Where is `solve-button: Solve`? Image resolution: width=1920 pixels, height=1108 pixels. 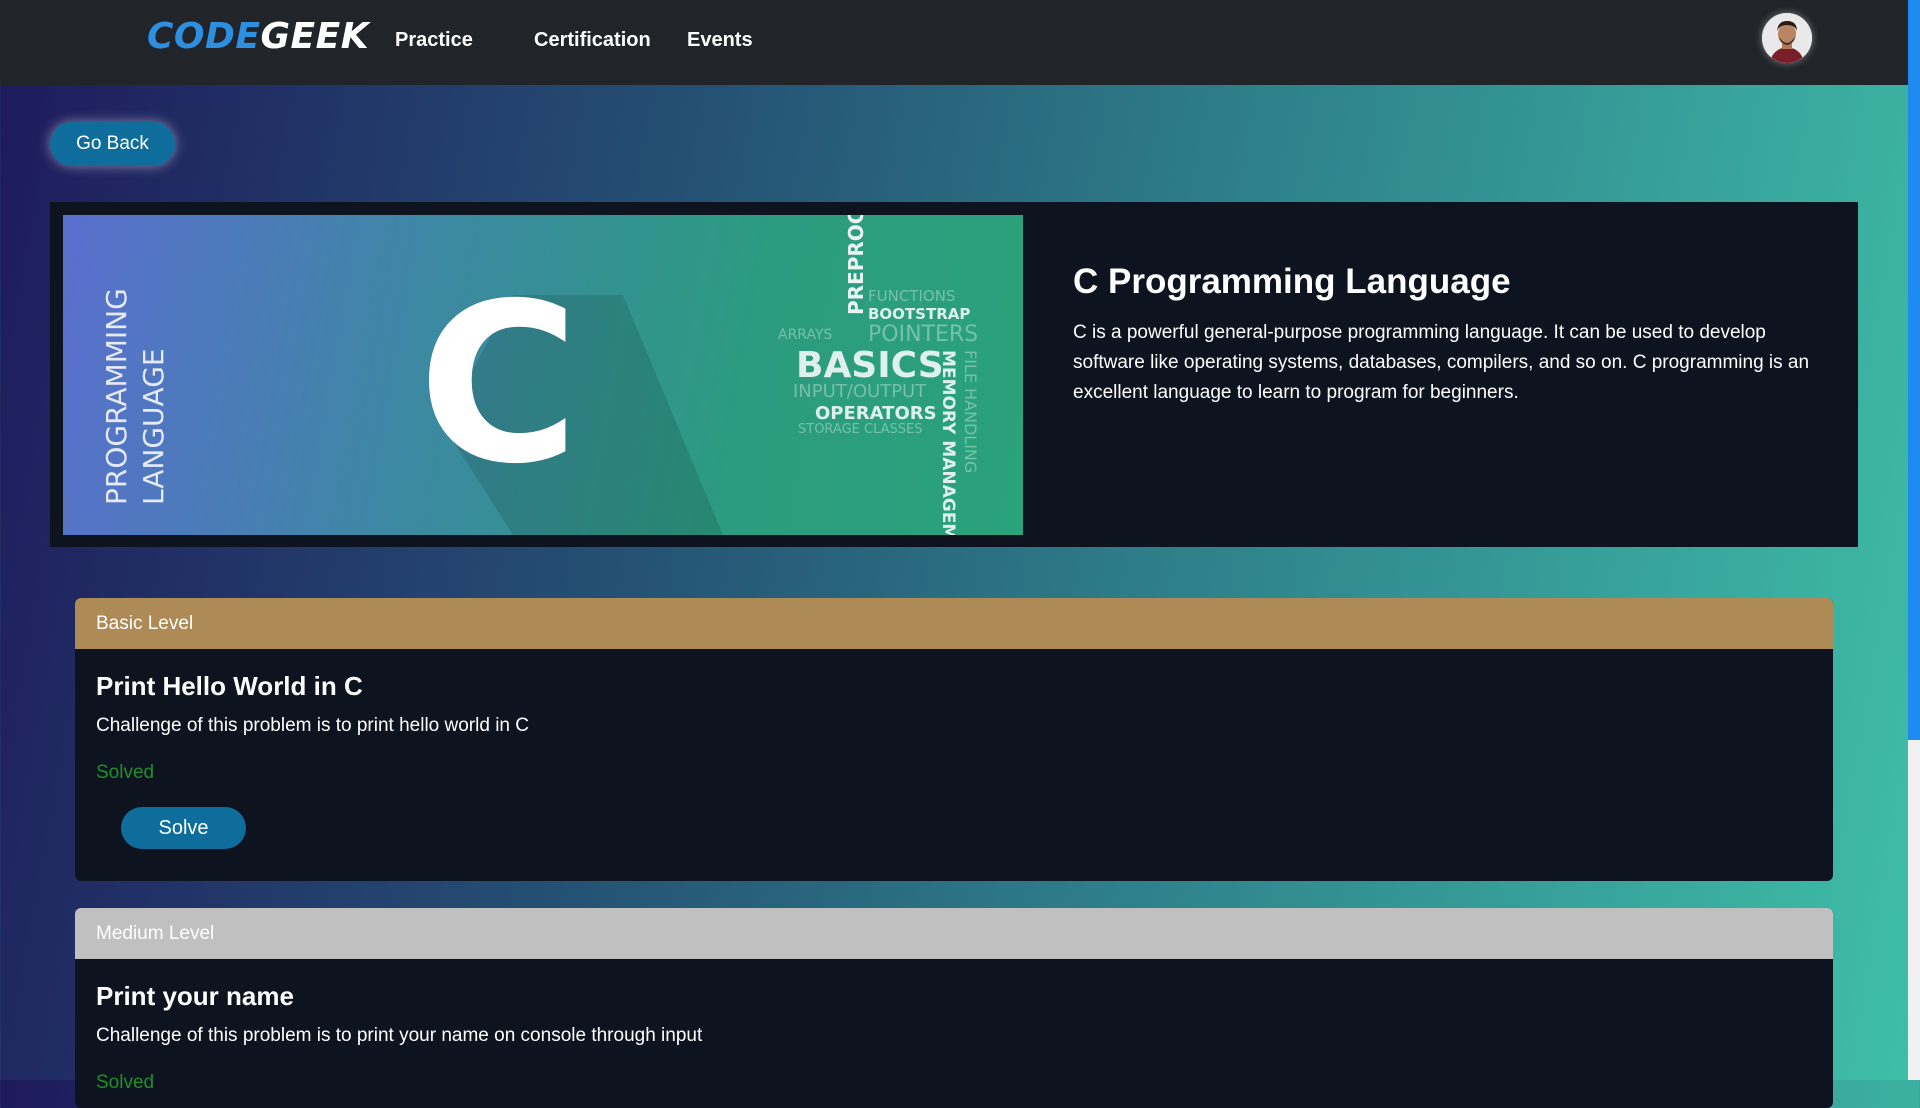 solve-button: Solve is located at coordinates (183, 828).